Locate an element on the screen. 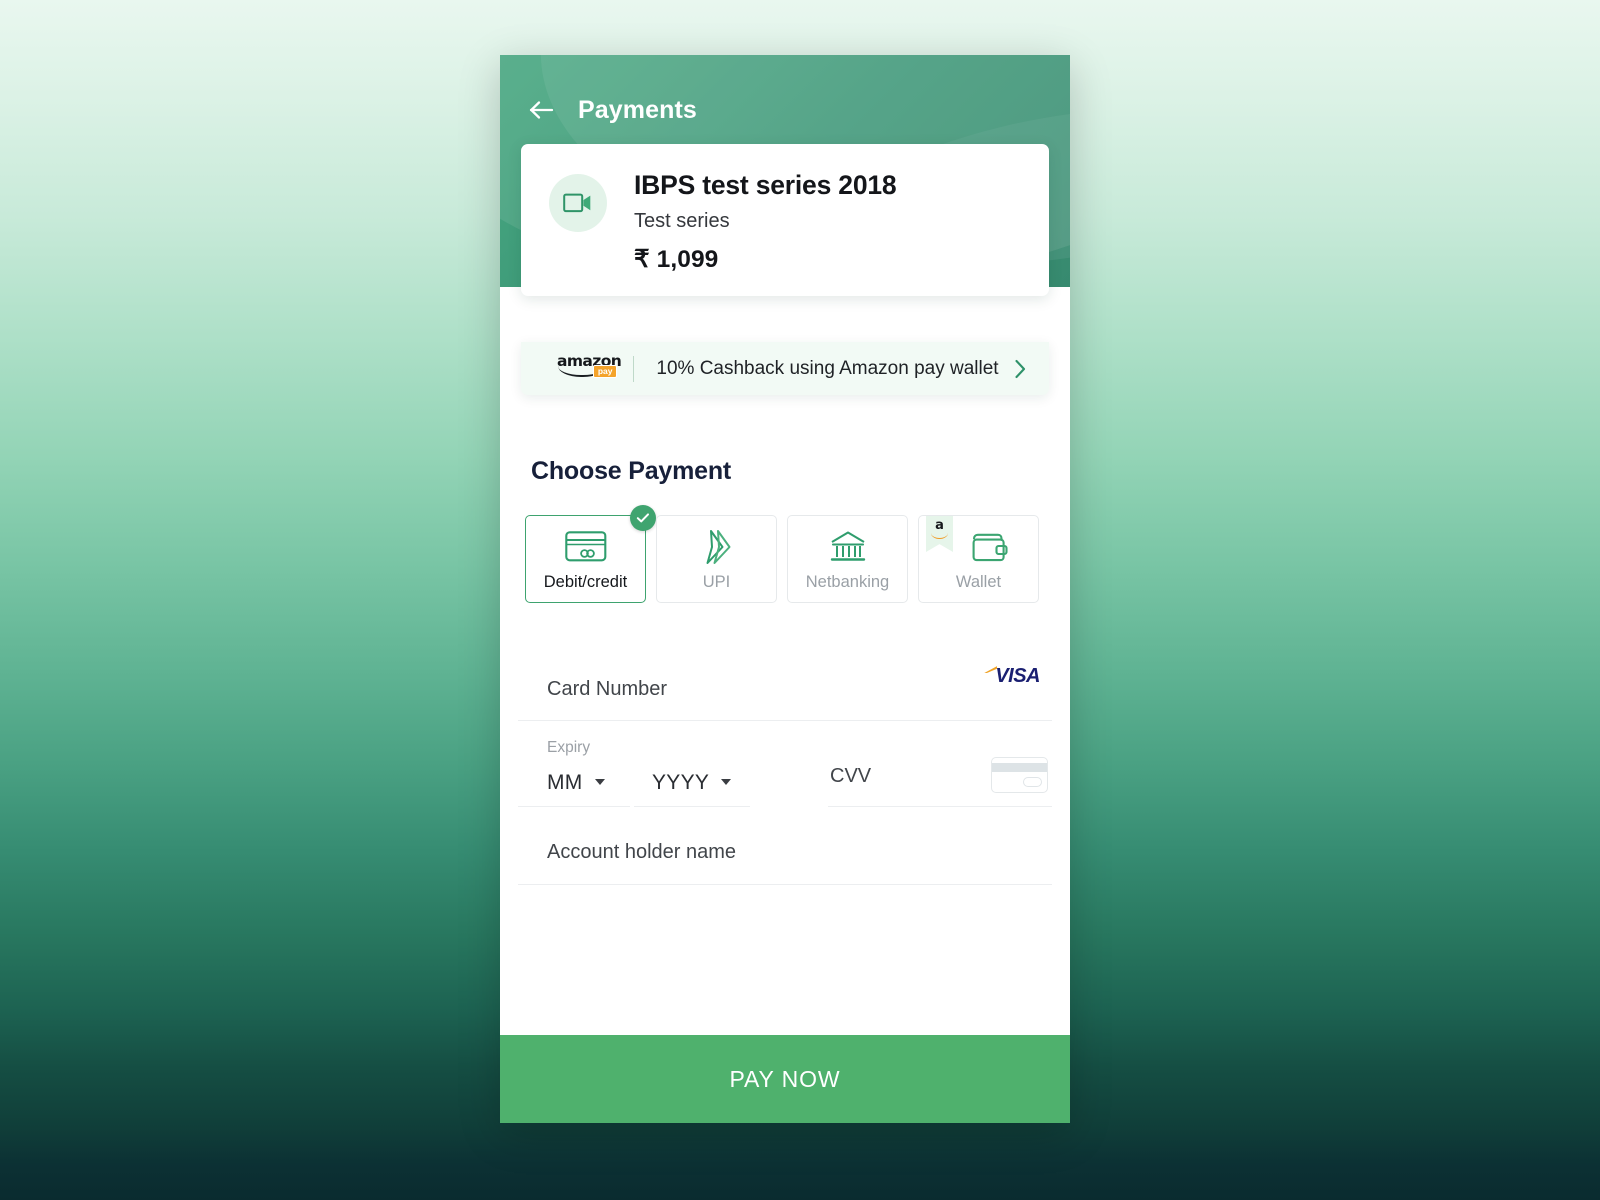 This screenshot has height=1200, width=1600. expiry-month-value: MM is located at coordinates (565, 782).